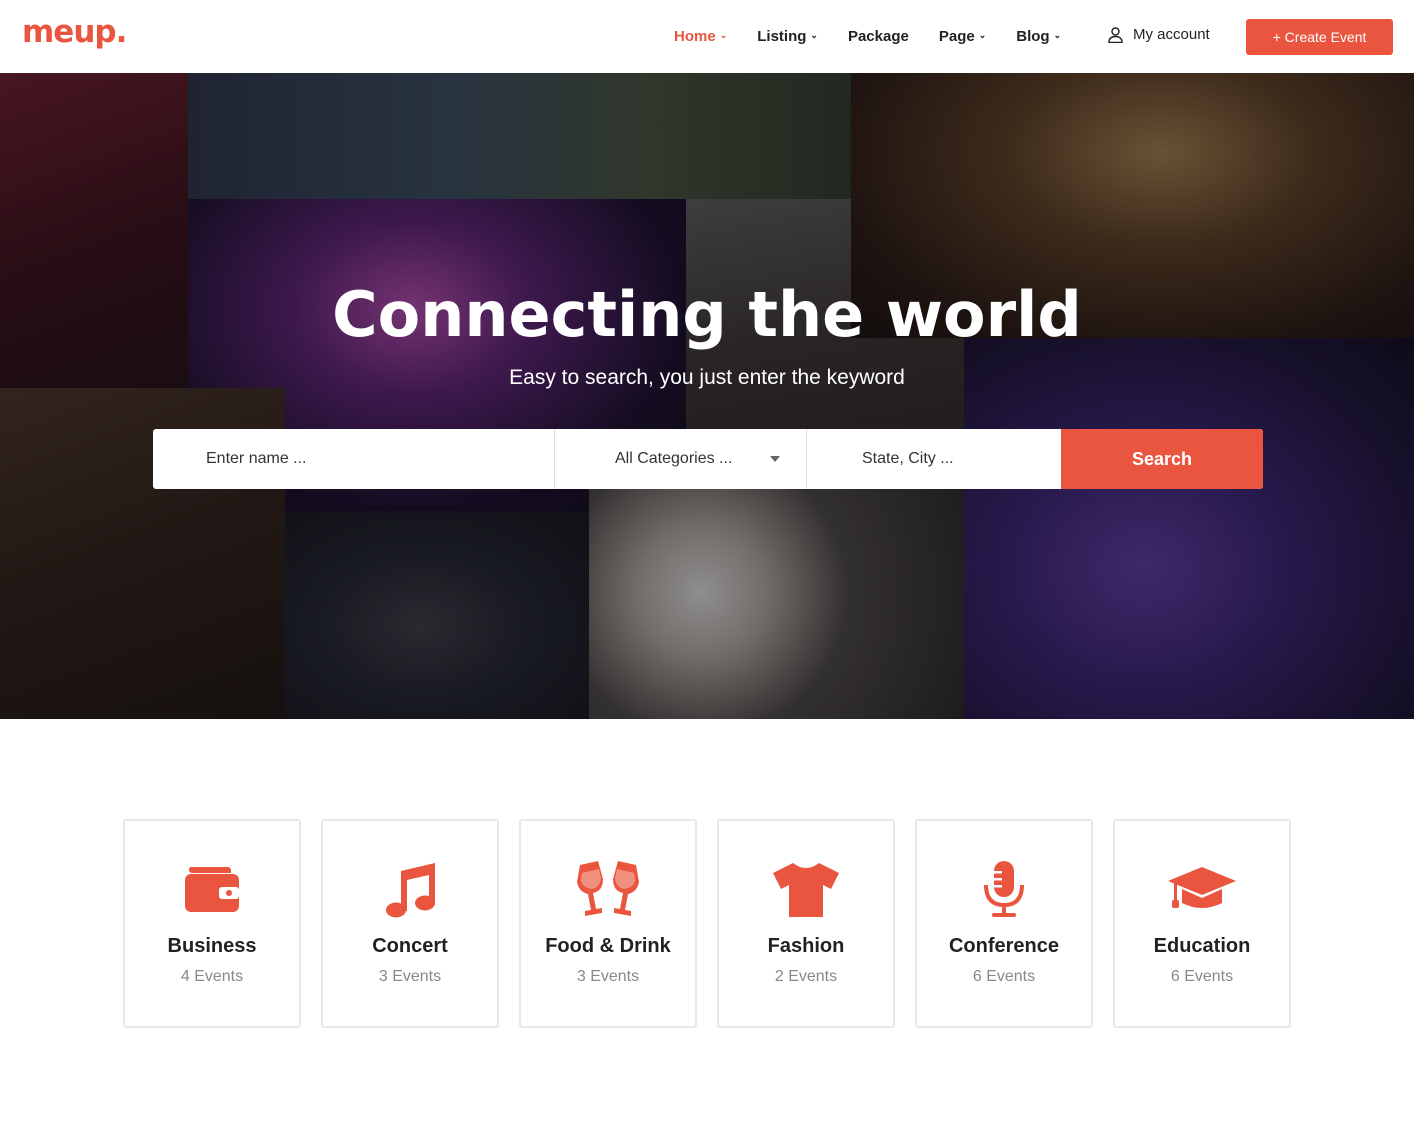 The image size is (1414, 1126). Describe the element at coordinates (1033, 36) in the screenshot. I see `nav-item-label: Blog` at that location.